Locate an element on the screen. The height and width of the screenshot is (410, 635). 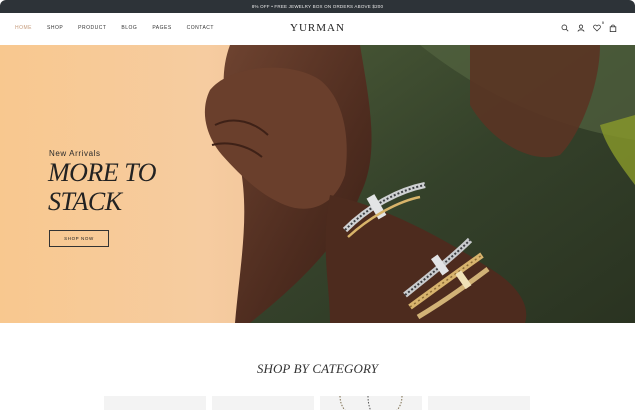
hero-title: MORE TO STACK is located at coordinates (102, 187).